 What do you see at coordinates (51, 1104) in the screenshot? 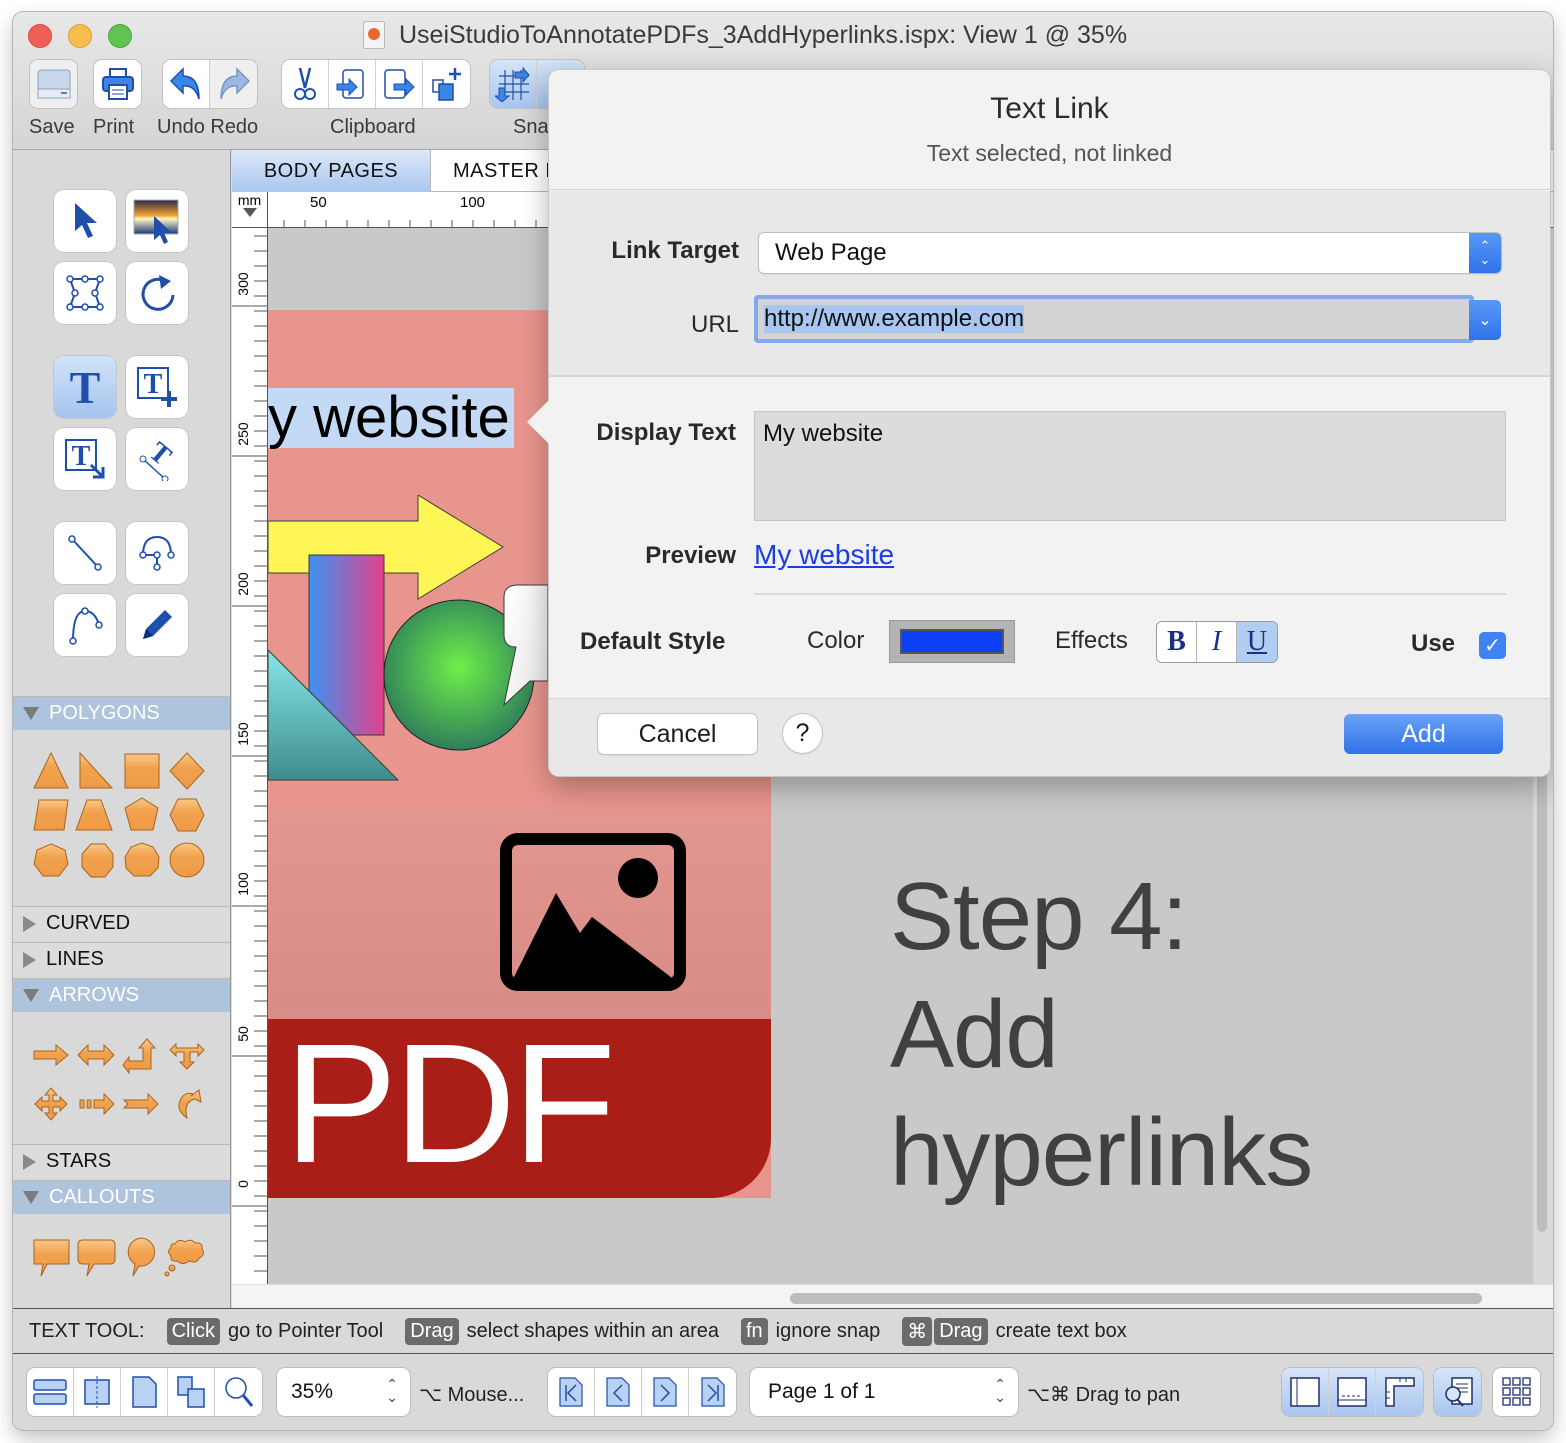
I see `quad-arrow-shape-icon` at bounding box center [51, 1104].